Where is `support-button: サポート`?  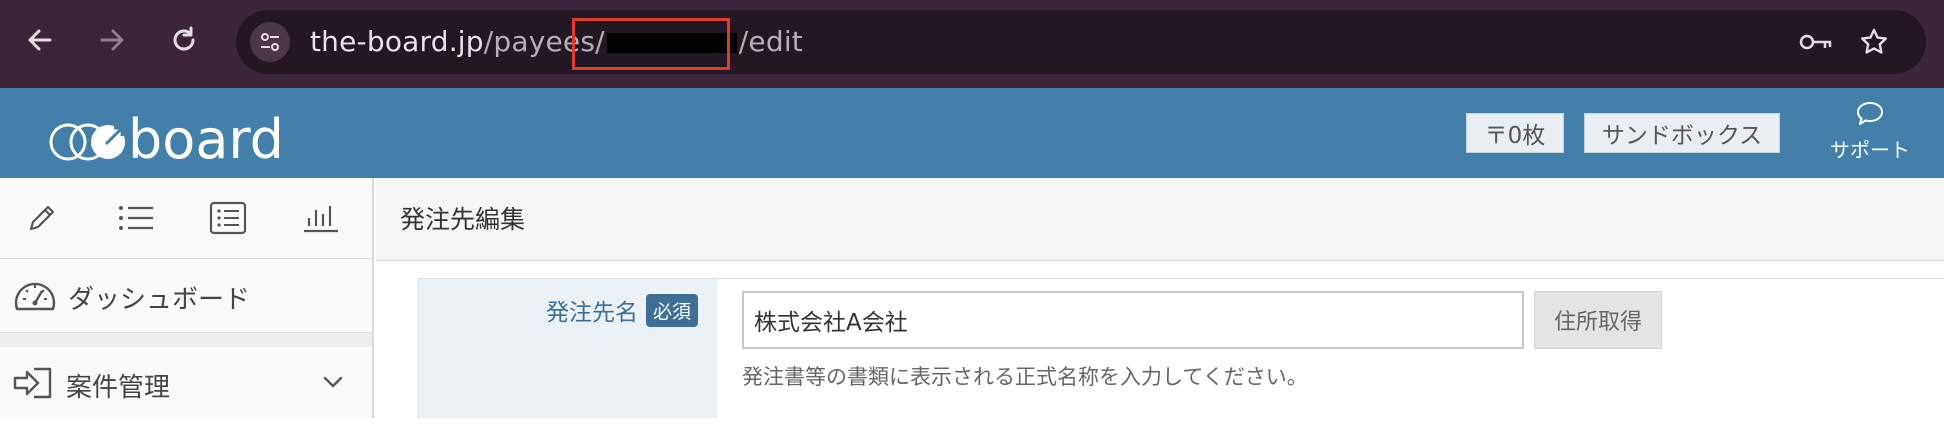 support-button: サポート is located at coordinates (1870, 131).